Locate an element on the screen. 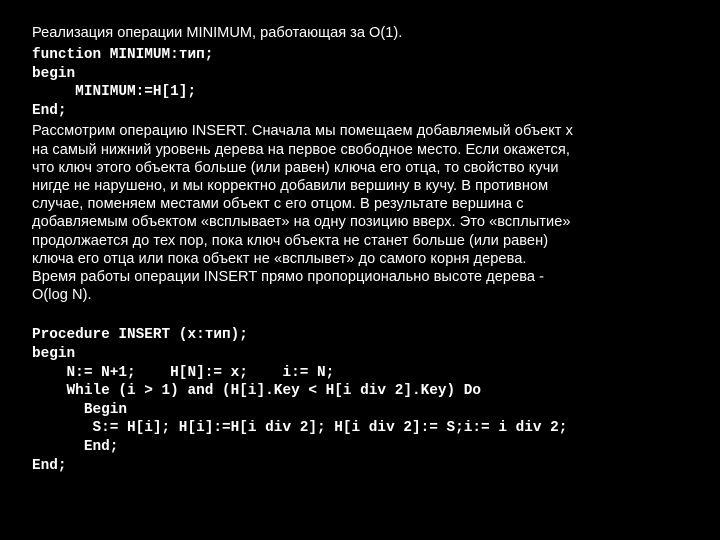 This screenshot has width=720, height=540. code-line: N:= N+1; H[N]:= x; i:= N; is located at coordinates (183, 372).